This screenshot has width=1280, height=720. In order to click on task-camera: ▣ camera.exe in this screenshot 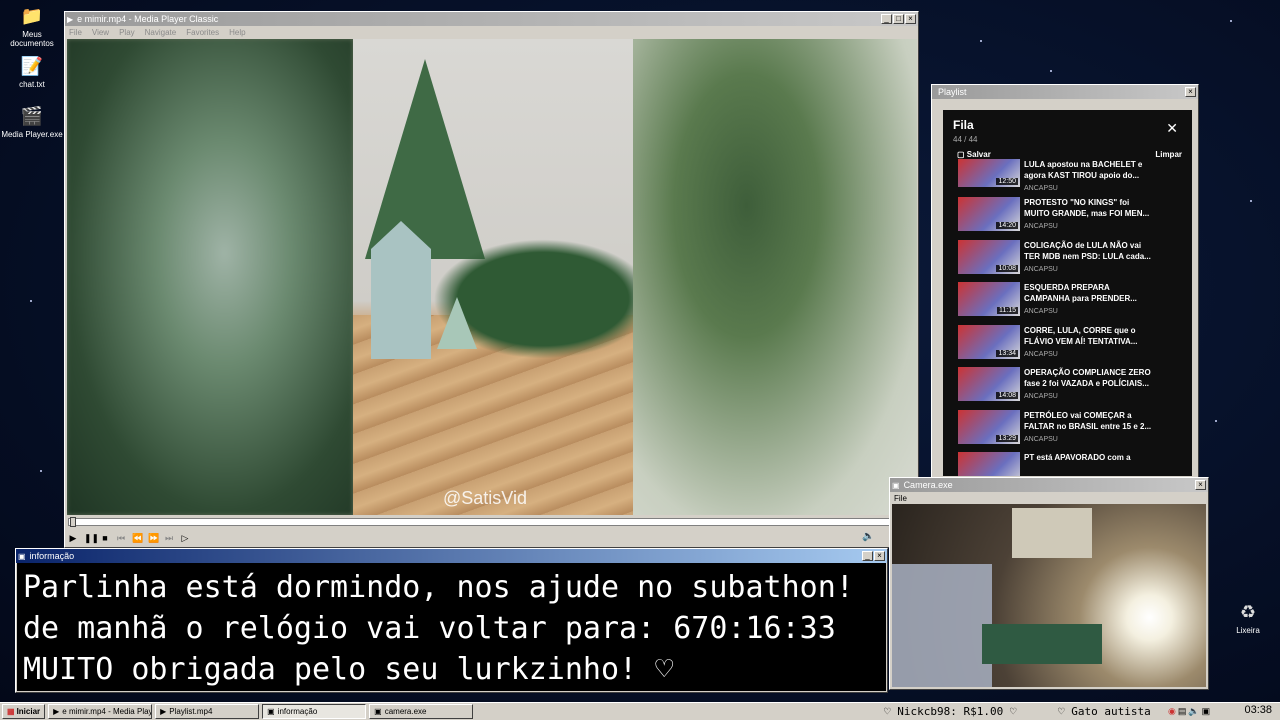, I will do `click(421, 711)`.